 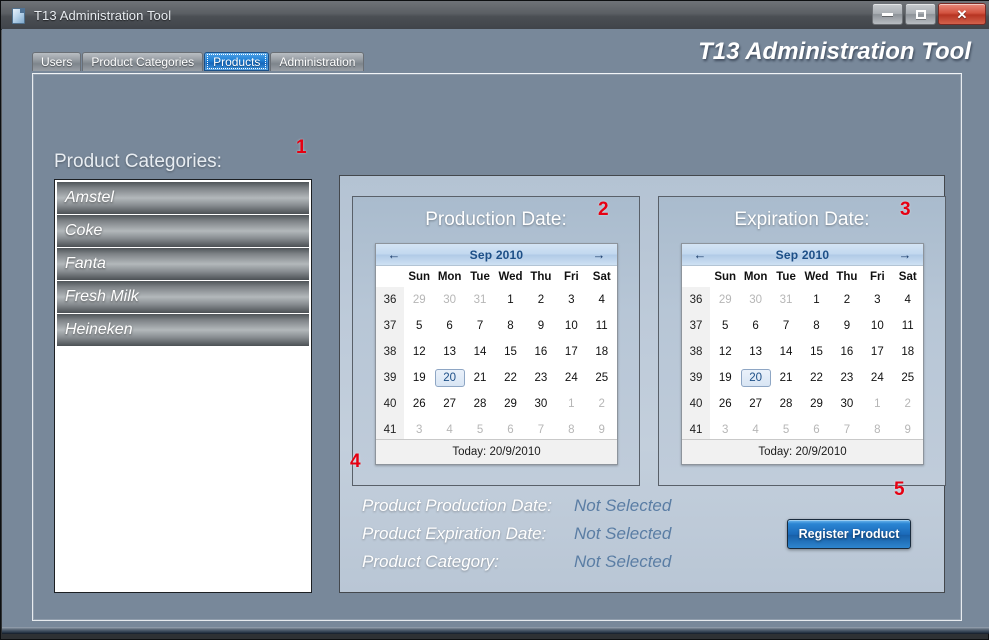 What do you see at coordinates (183, 297) in the screenshot?
I see `list-item: Fresh Milk` at bounding box center [183, 297].